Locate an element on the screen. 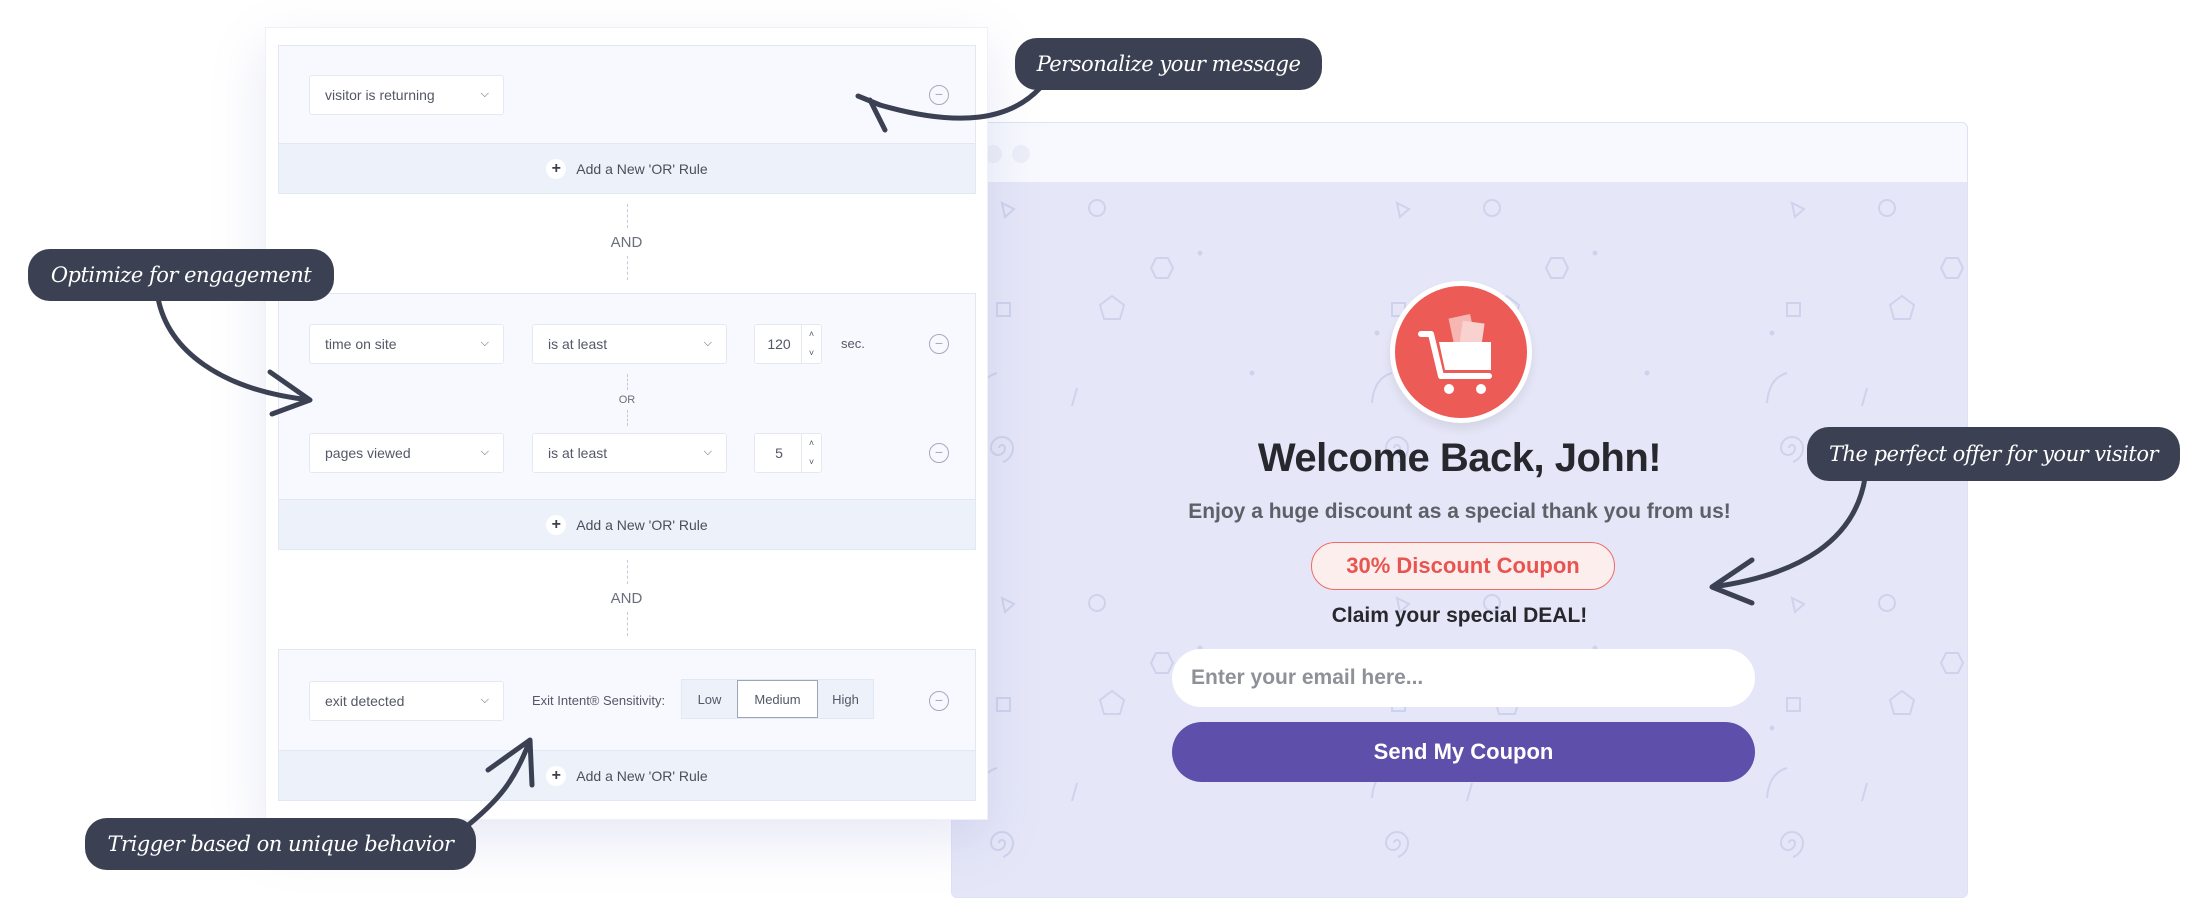 Image resolution: width=2202 pixels, height=924 pixels. browser-titlebar is located at coordinates (1459, 153).